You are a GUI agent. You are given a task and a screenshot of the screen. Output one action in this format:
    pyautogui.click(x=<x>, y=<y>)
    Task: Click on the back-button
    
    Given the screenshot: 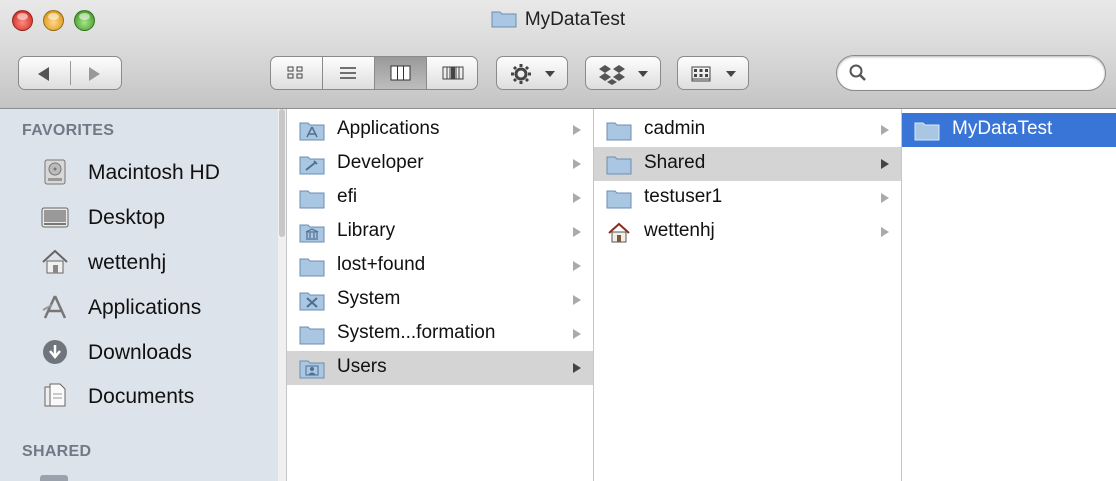 What is the action you would take?
    pyautogui.click(x=44, y=73)
    